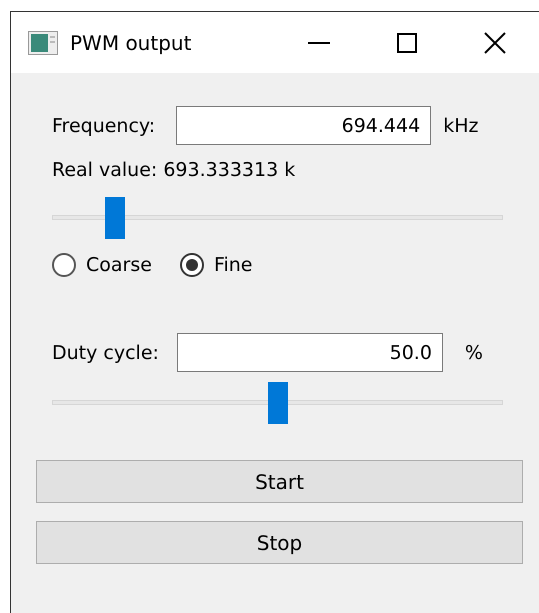 This screenshot has width=539, height=613. I want to click on stop-button: Stop, so click(279, 542).